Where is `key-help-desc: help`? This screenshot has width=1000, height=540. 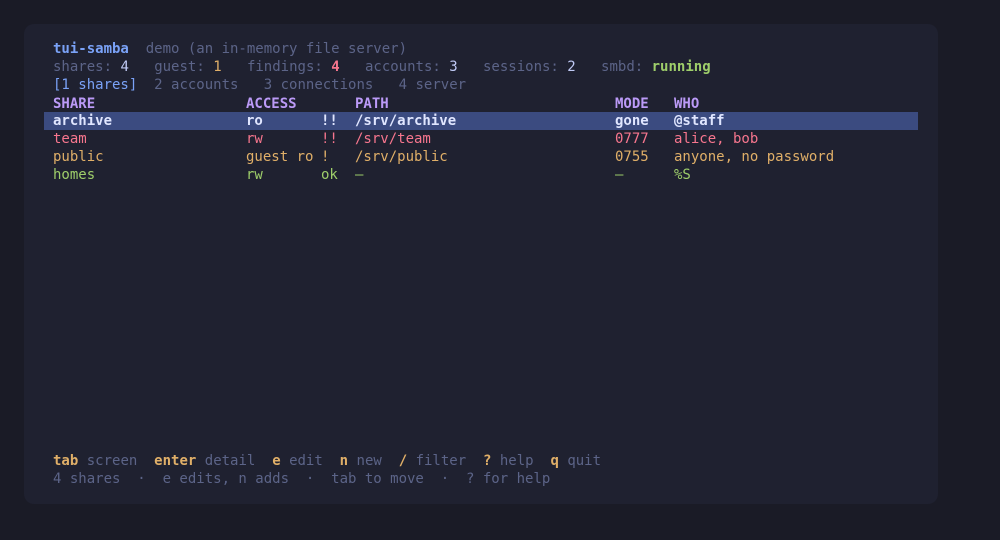
key-help-desc: help is located at coordinates (516, 461).